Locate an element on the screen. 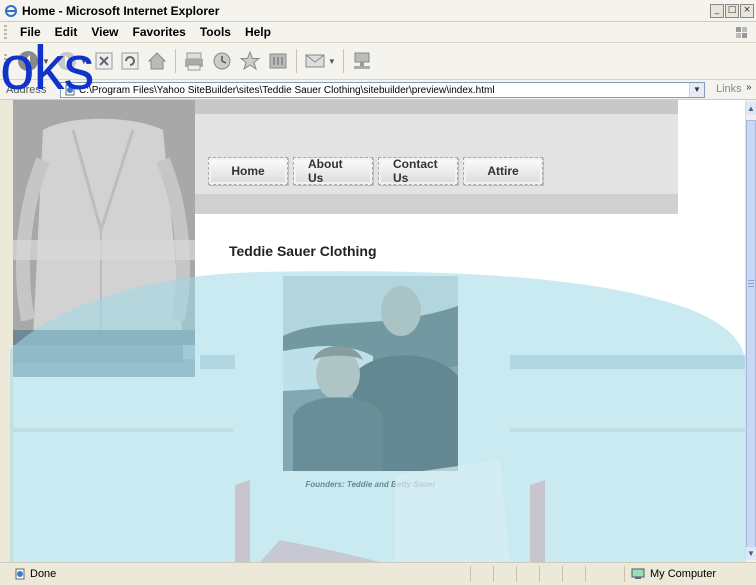  stop-icon is located at coordinates (104, 61).